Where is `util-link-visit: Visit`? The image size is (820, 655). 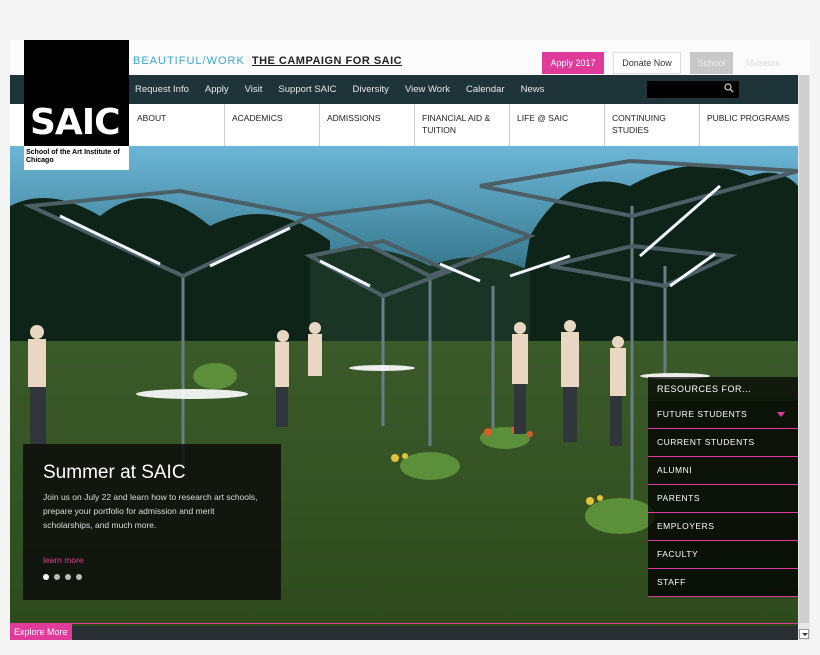 util-link-visit: Visit is located at coordinates (254, 89).